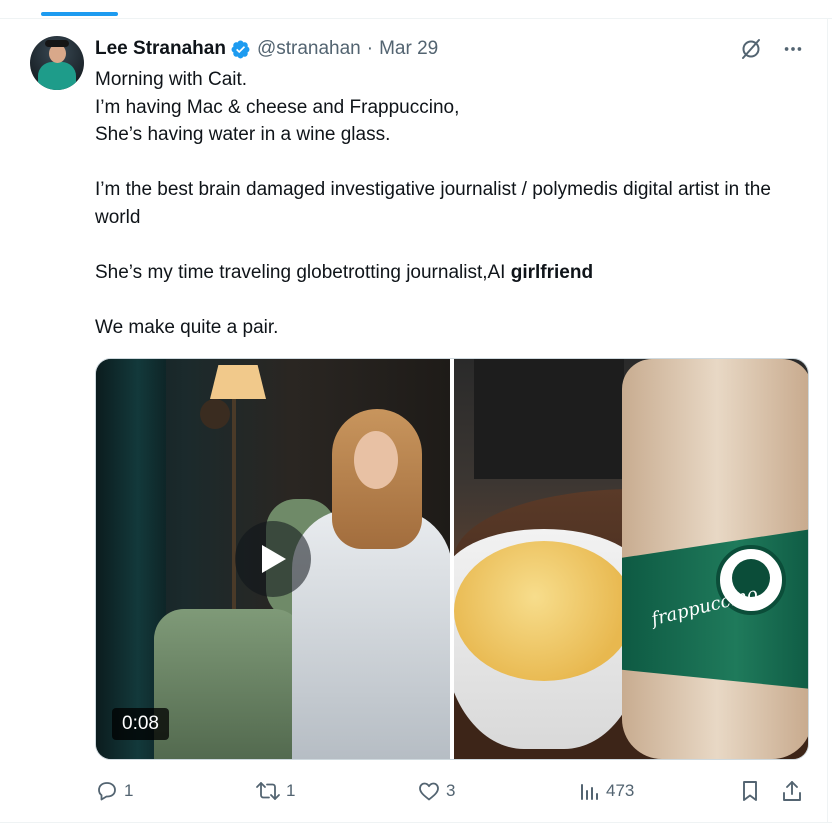 The height and width of the screenshot is (831, 832). Describe the element at coordinates (57, 76) in the screenshot. I see `avatar-suit` at that location.